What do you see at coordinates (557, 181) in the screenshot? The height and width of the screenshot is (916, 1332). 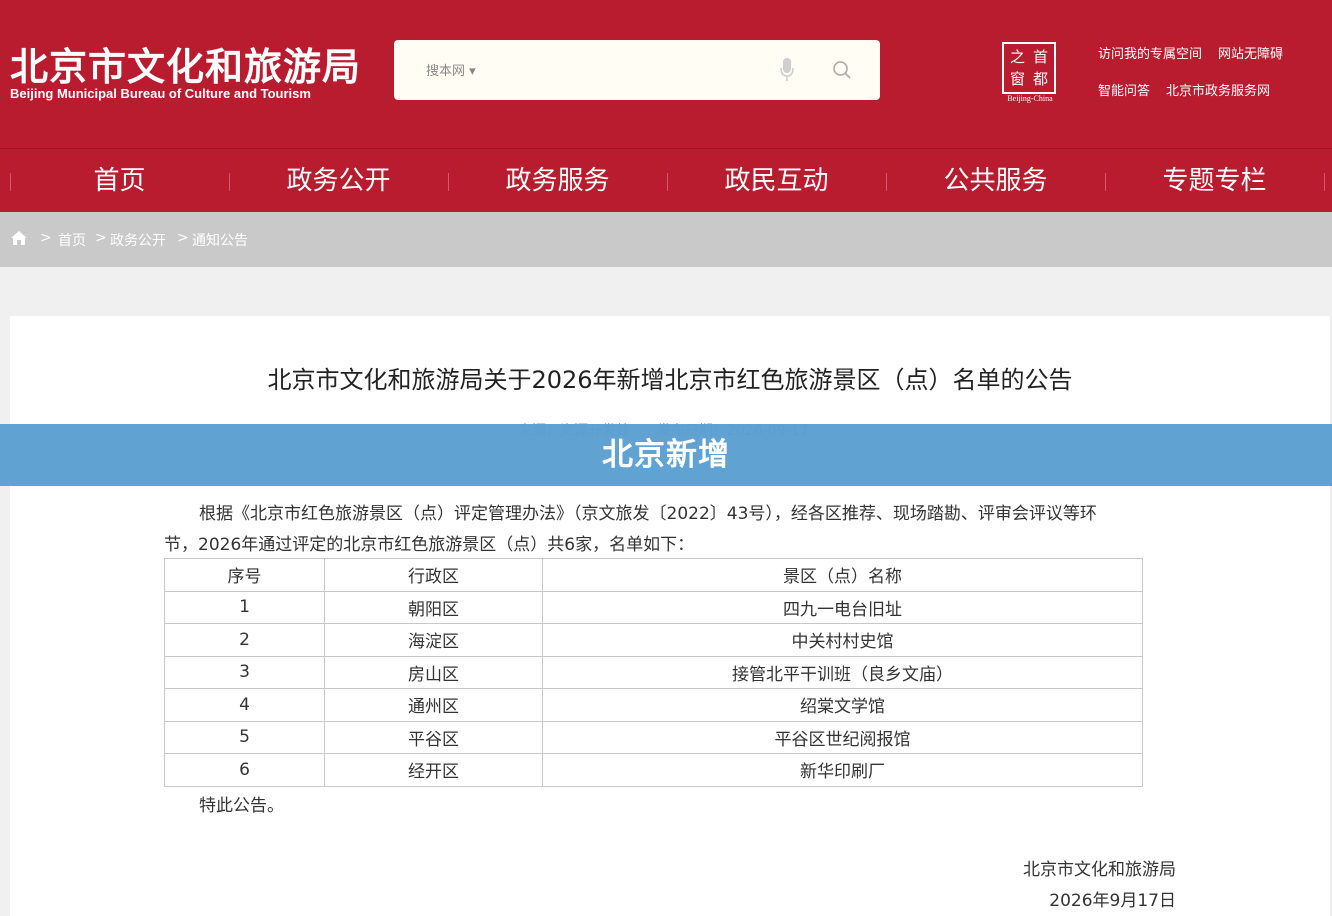 I see `nav-item-gov-services: 政务服务` at bounding box center [557, 181].